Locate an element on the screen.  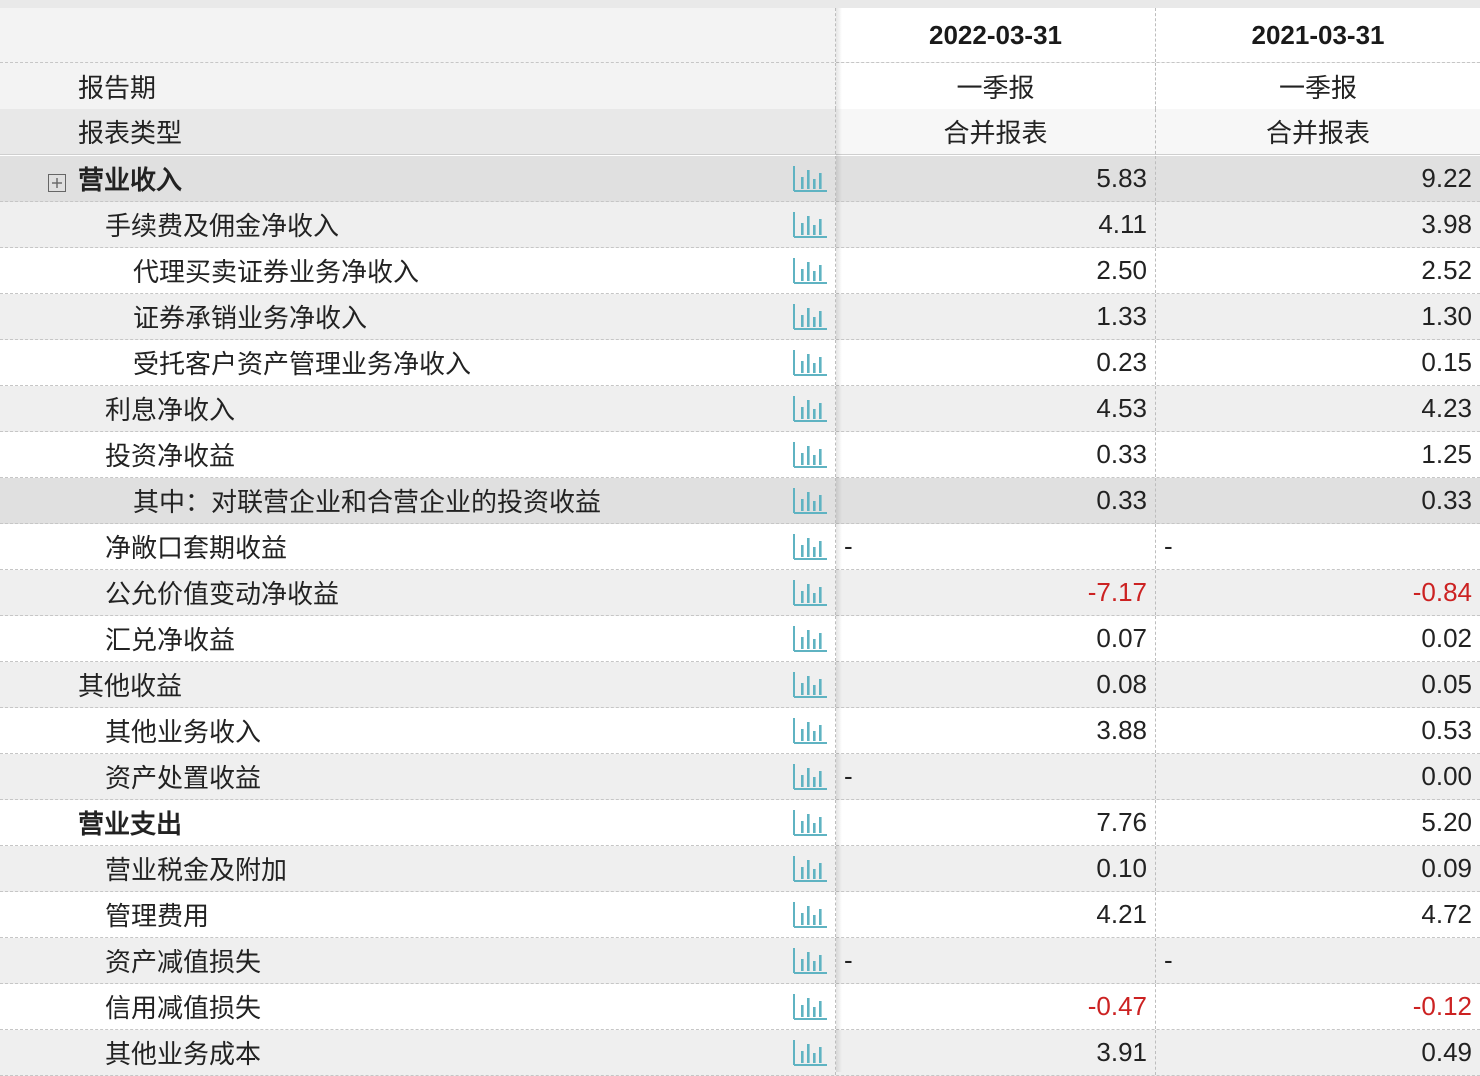
row-label-cell: 其他业务收入 is located at coordinates (418, 730).